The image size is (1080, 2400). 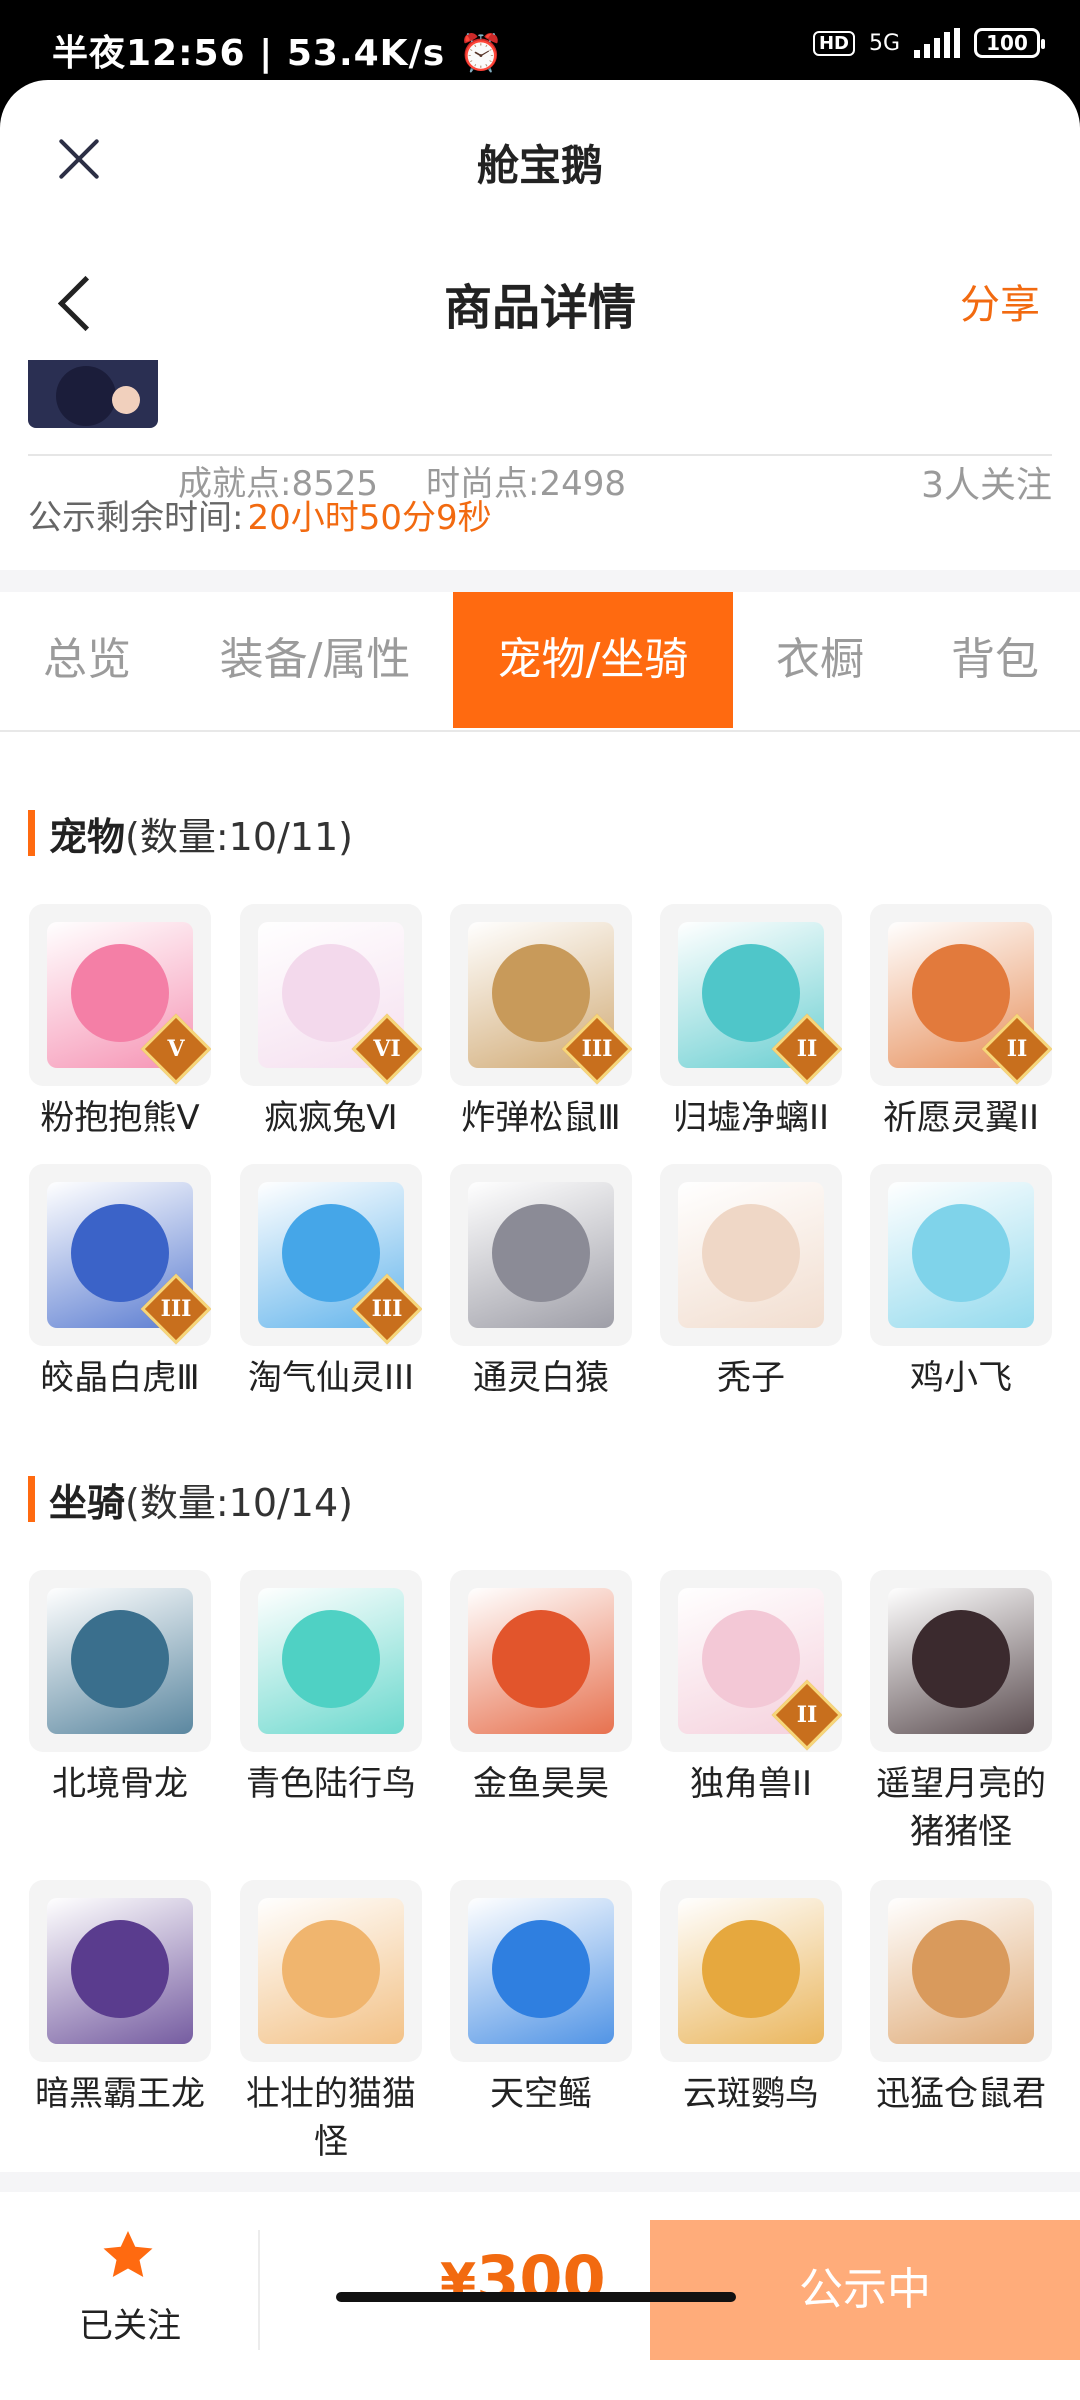 I want to click on mount-item: 天空鳐, so click(x=541, y=1999).